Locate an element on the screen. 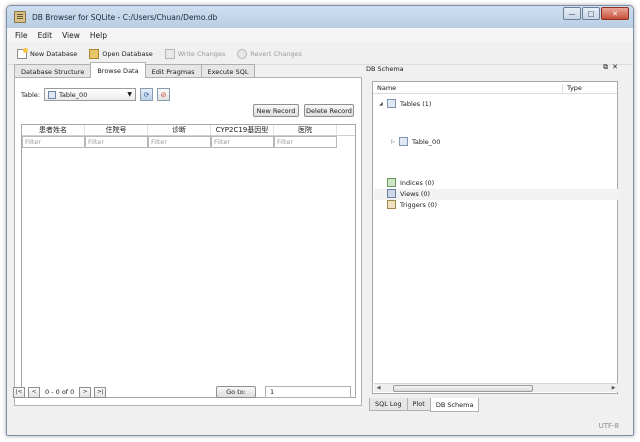 The image size is (640, 442). views-node: Views (0) is located at coordinates (408, 193).